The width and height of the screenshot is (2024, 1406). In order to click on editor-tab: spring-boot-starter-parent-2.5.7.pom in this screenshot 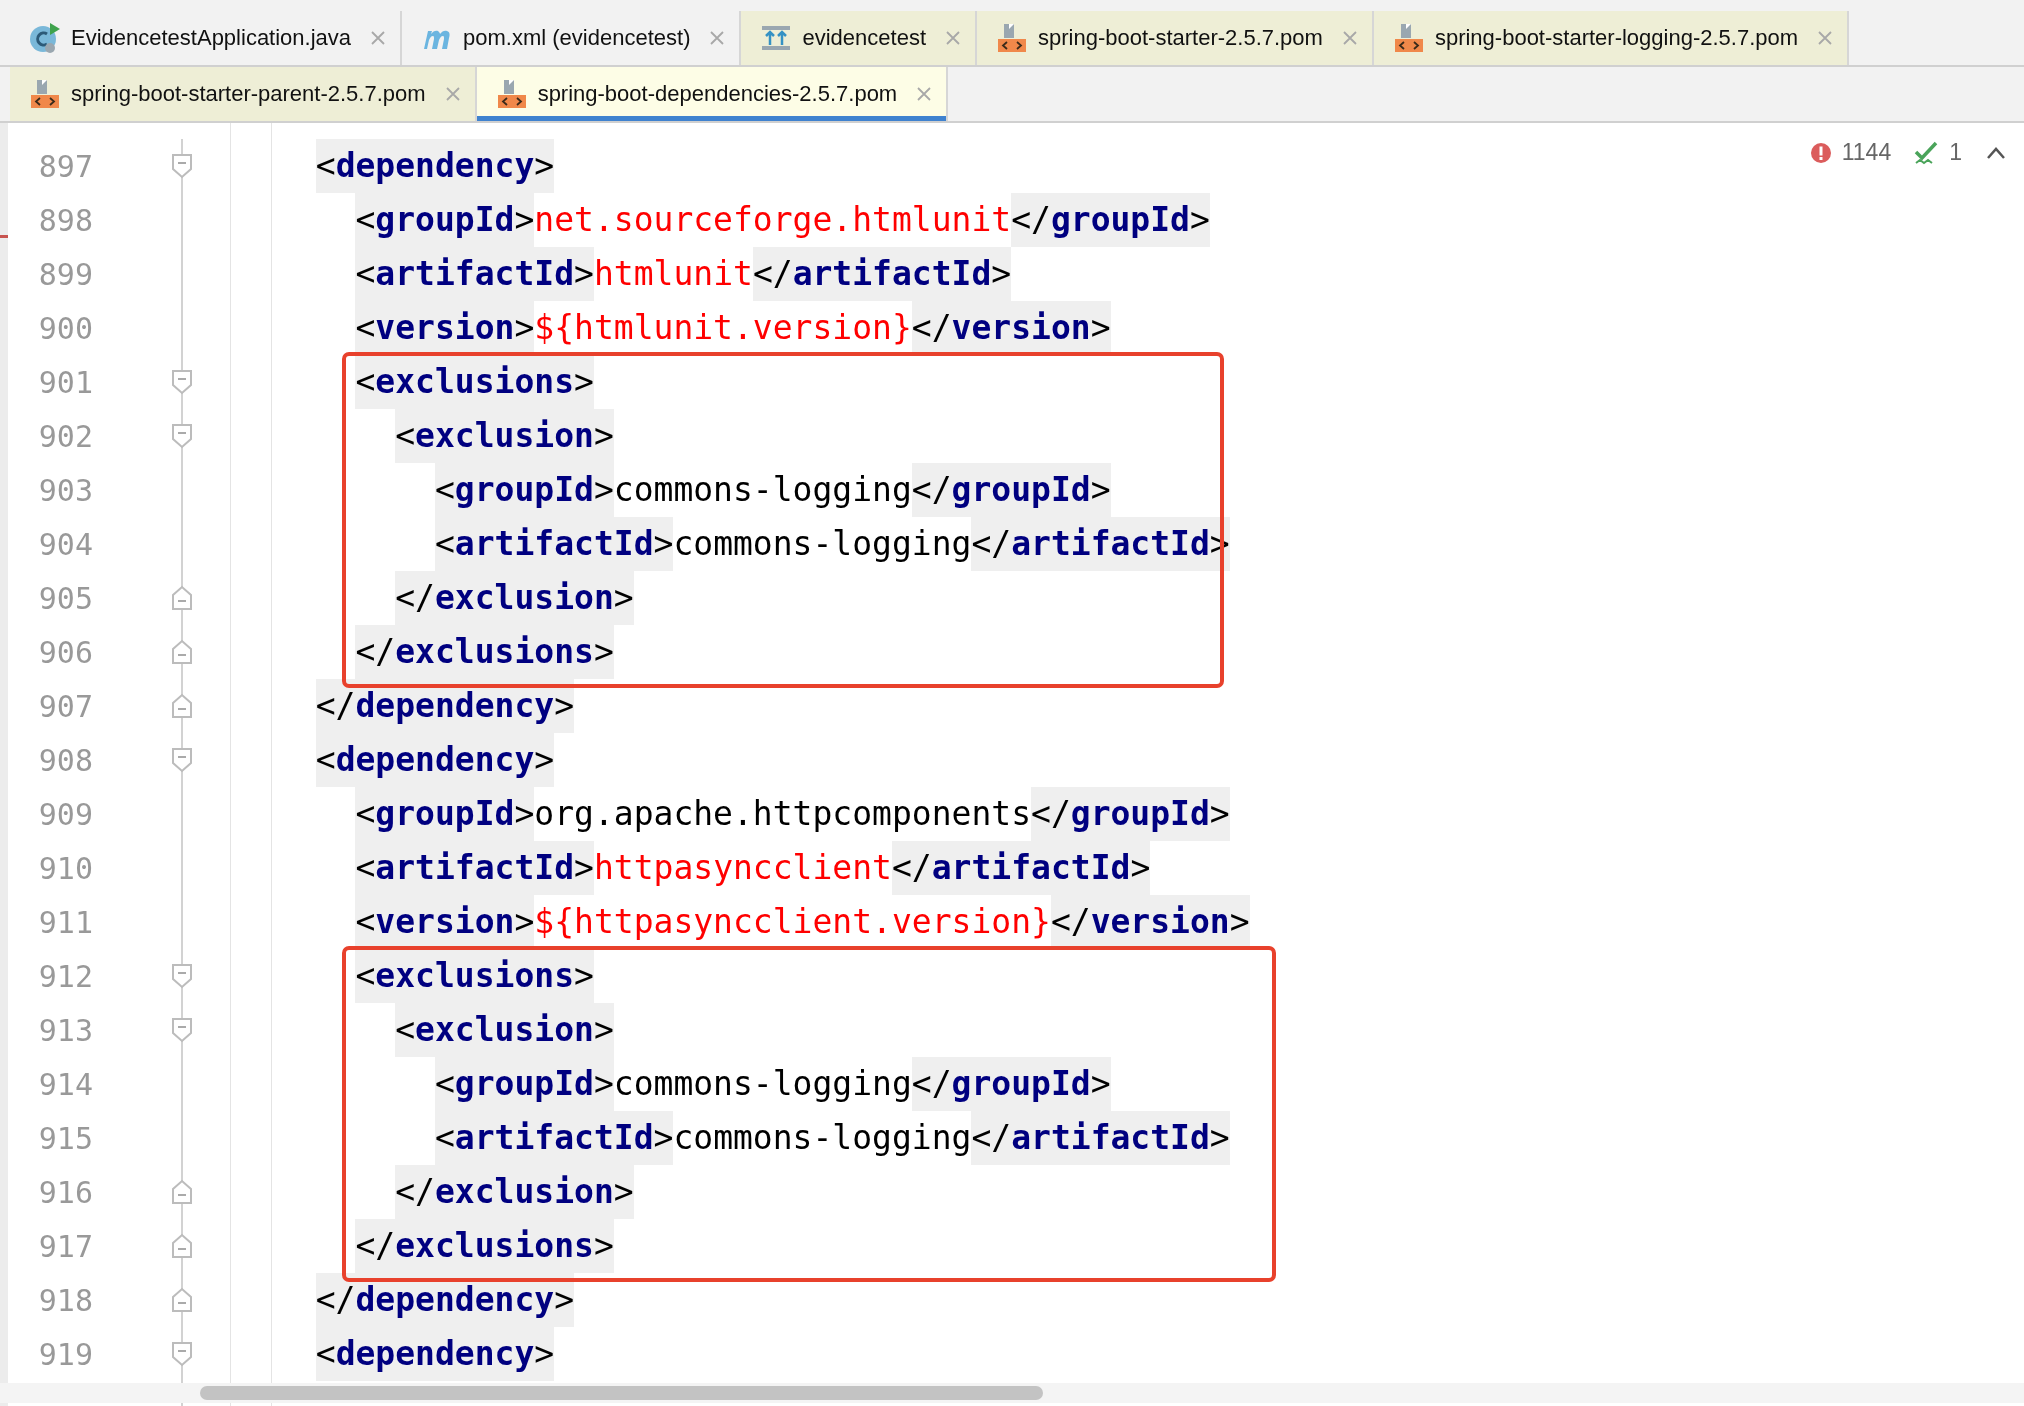, I will do `click(243, 94)`.